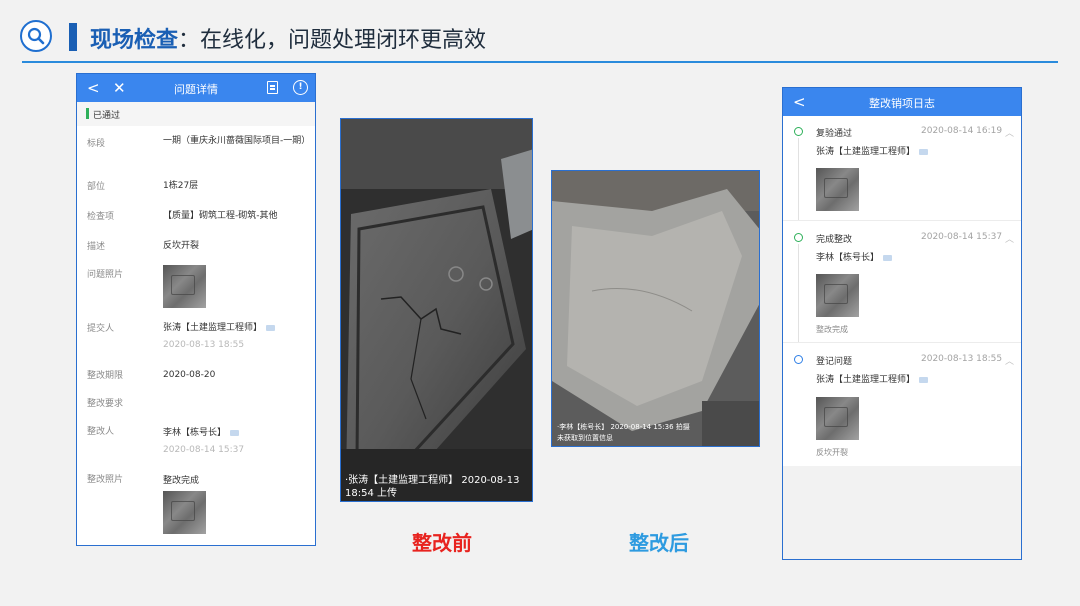  What do you see at coordinates (189, 375) in the screenshot?
I see `field-value: 2020-08-20` at bounding box center [189, 375].